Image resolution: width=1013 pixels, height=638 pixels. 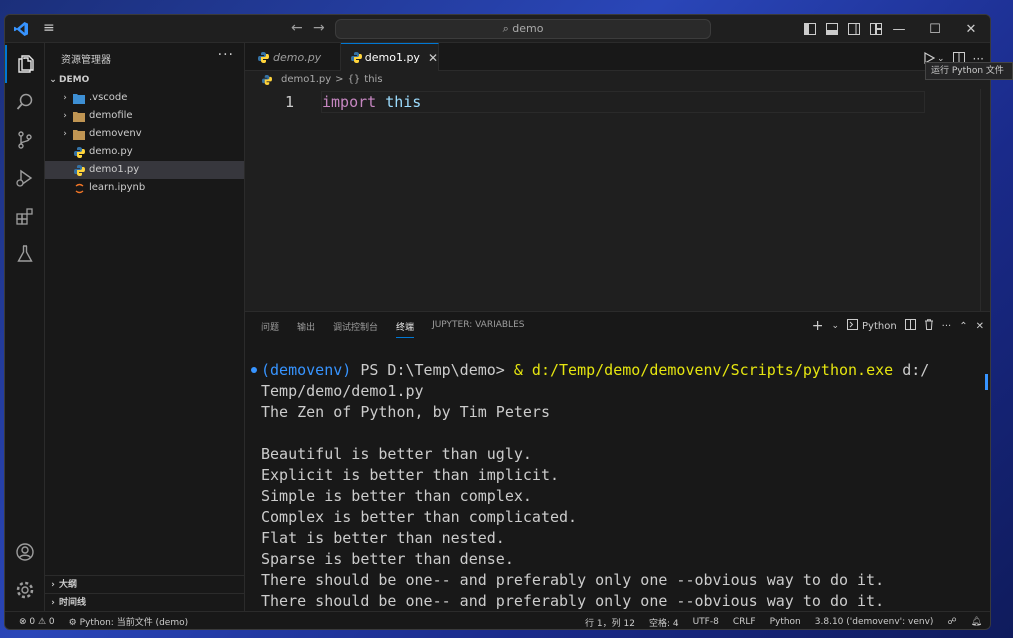 What do you see at coordinates (270, 329) in the screenshot?
I see `tab-problems: 问题` at bounding box center [270, 329].